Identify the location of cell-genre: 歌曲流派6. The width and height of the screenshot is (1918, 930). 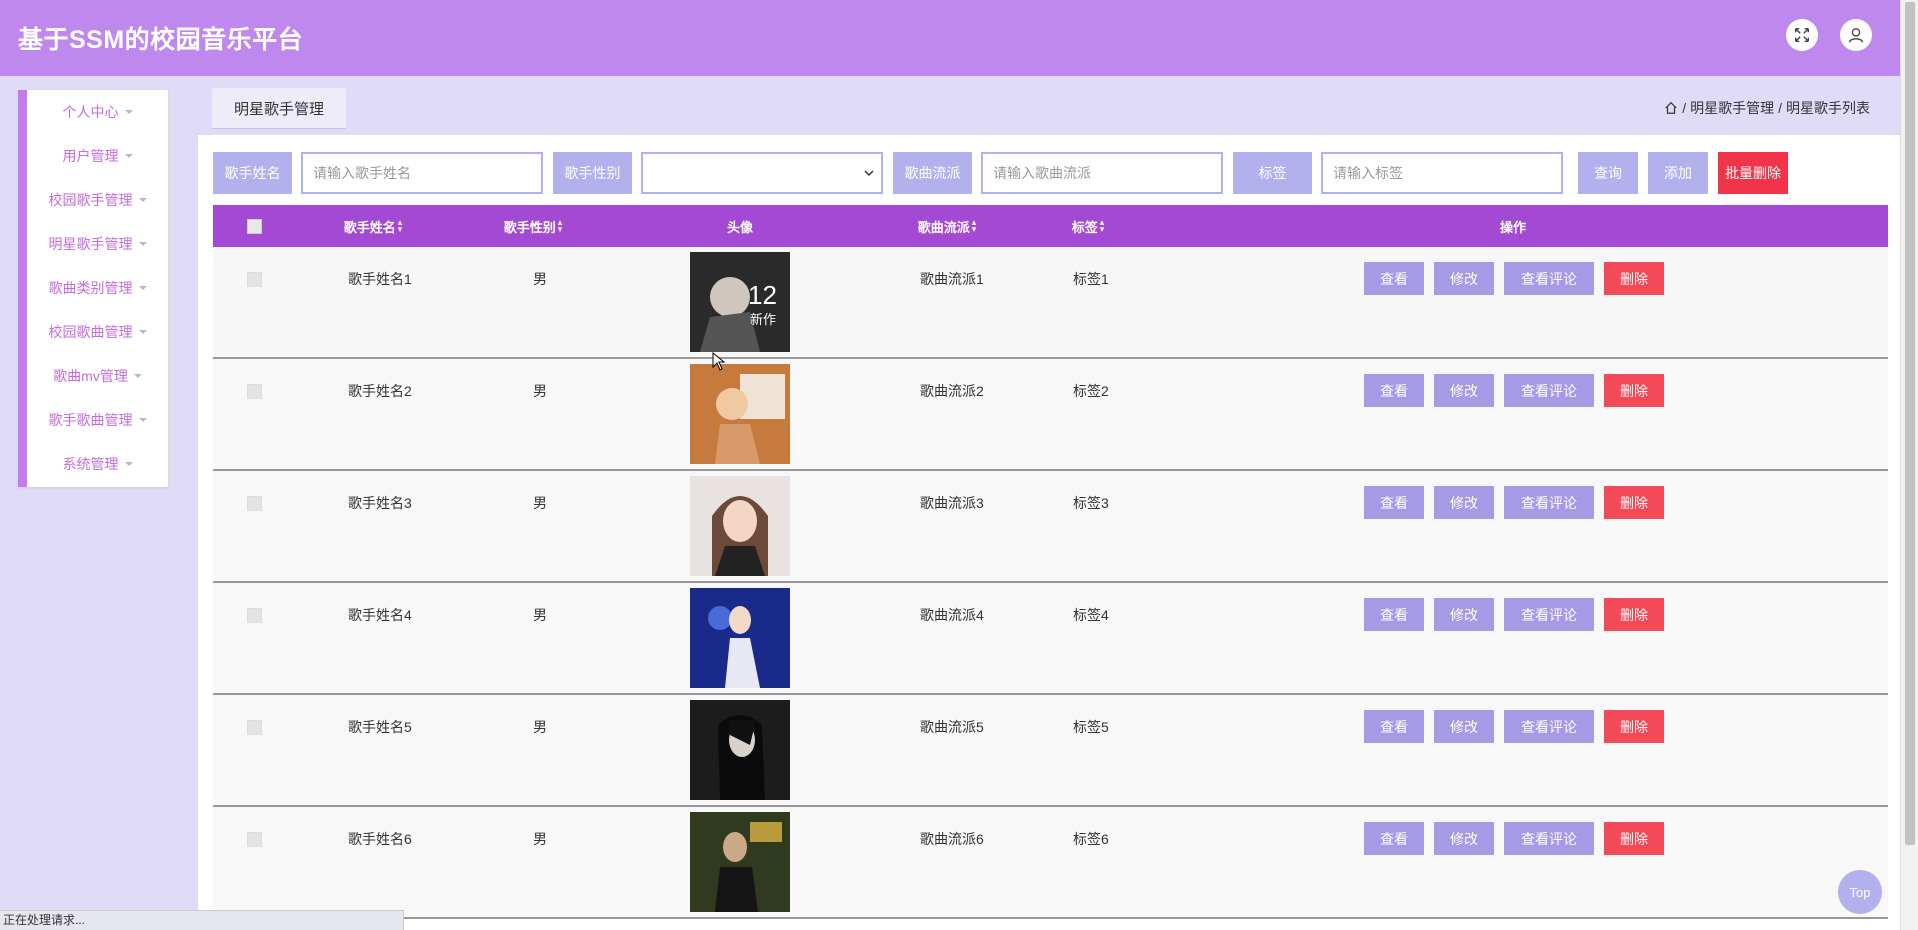
(952, 839).